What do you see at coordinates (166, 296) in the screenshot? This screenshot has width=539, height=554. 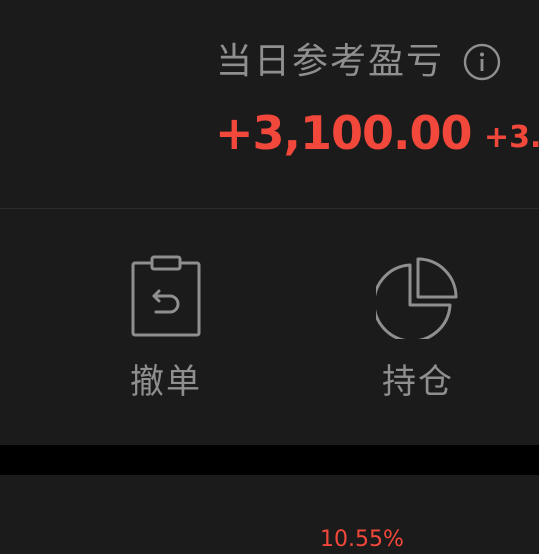 I see `clipboard-undo-icon` at bounding box center [166, 296].